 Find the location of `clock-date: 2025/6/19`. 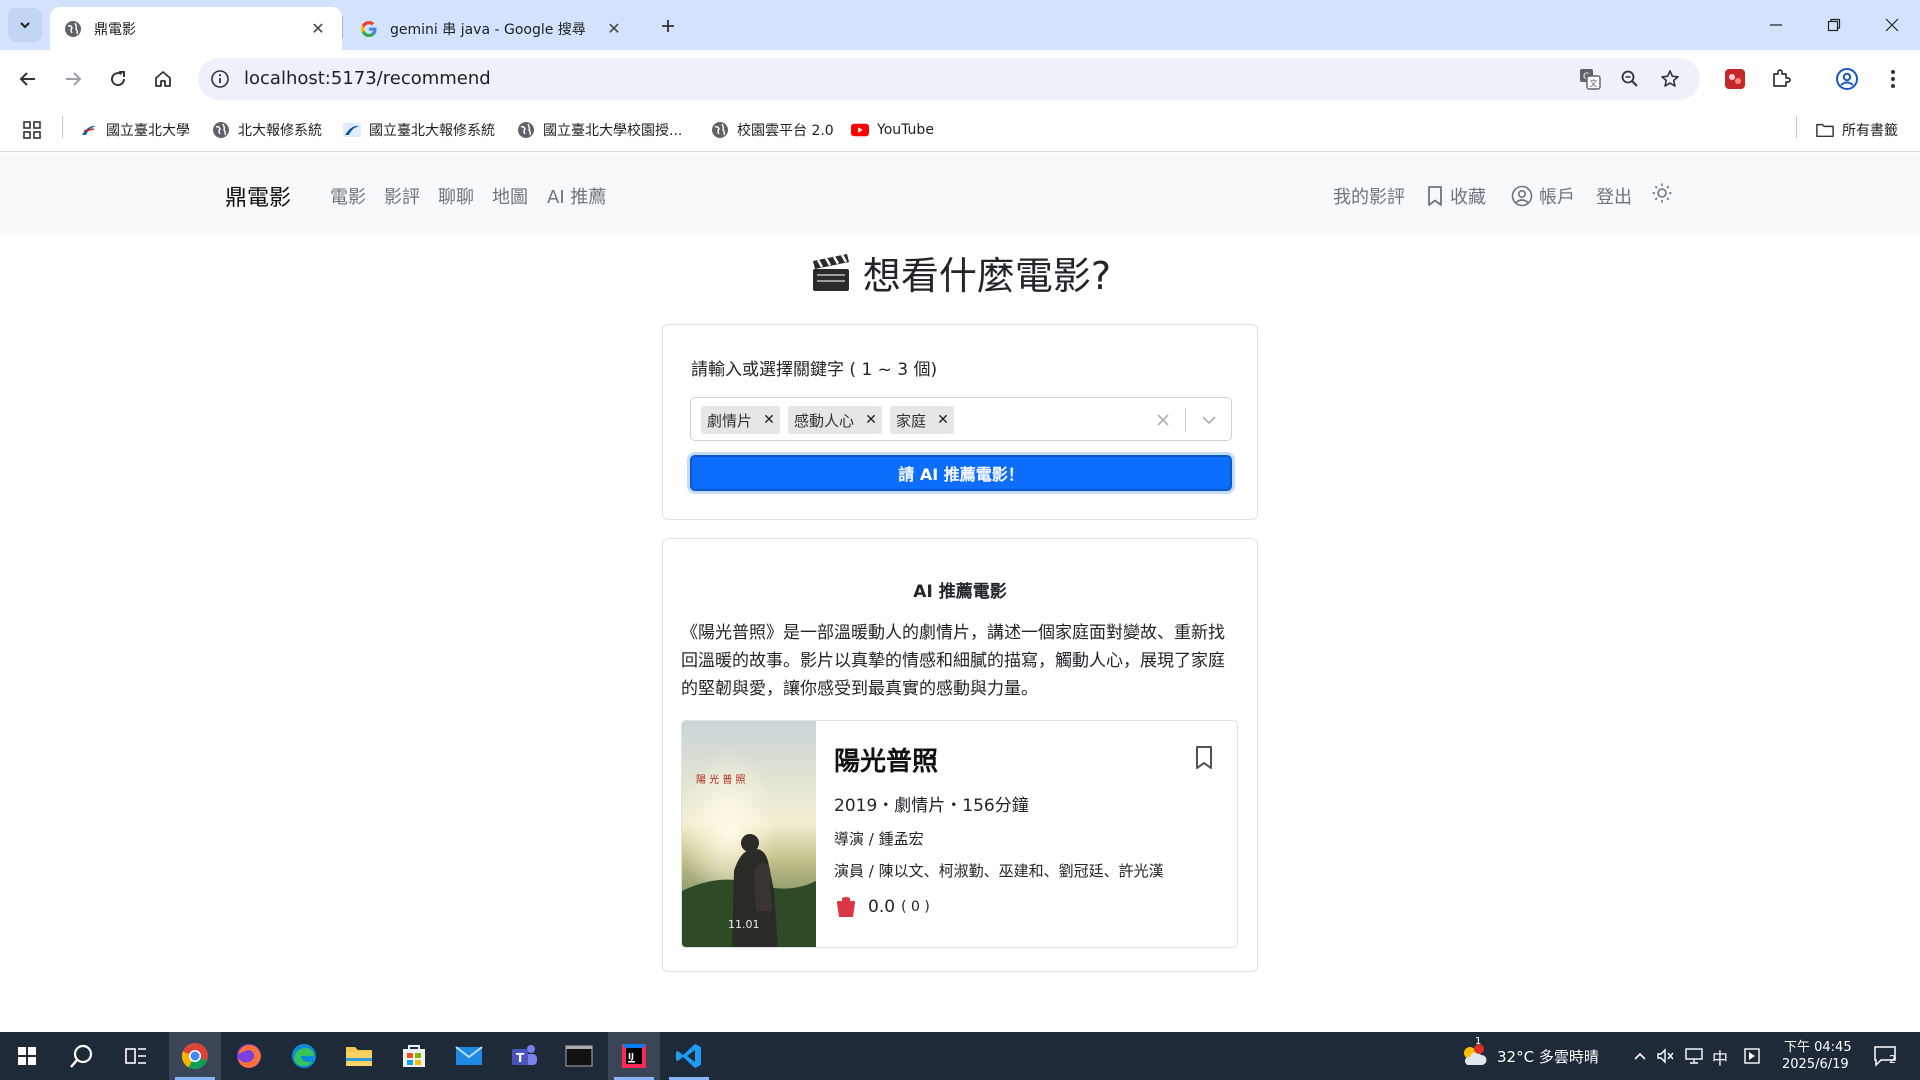

clock-date: 2025/6/19 is located at coordinates (1815, 1064).